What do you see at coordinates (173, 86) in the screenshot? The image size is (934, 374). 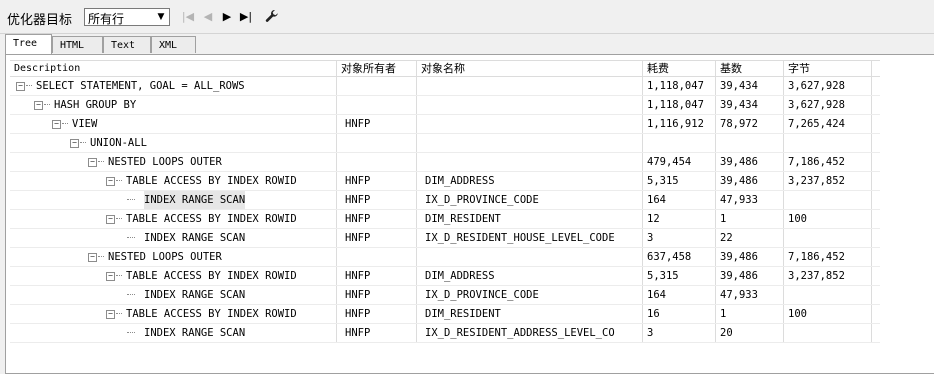 I see `row-description-cell: − SELECT STATEMENT, GOAL = ALL_ROWS` at bounding box center [173, 86].